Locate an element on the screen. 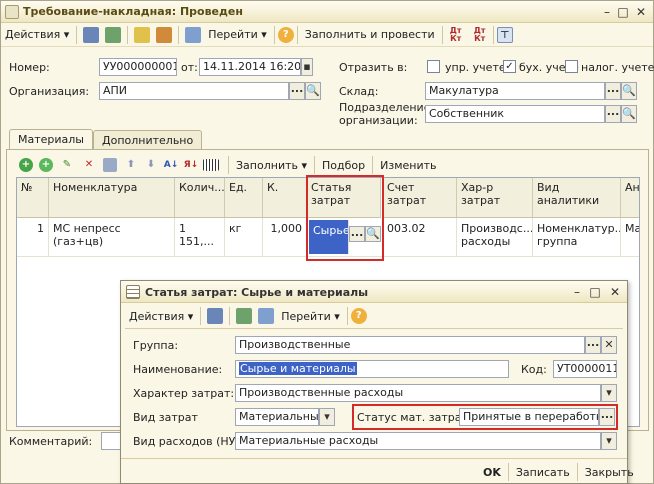 The height and width of the screenshot is (484, 654). column-header: Счет затрат is located at coordinates (420, 198).